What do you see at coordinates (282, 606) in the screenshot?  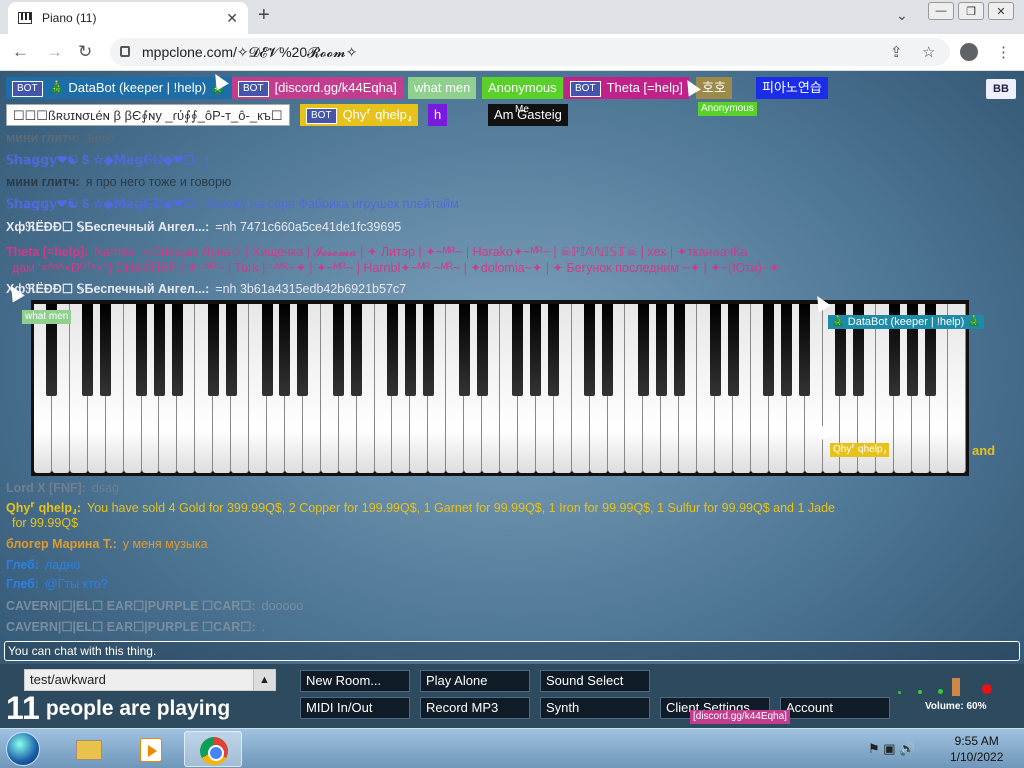 I see `chat-text: dooooo` at bounding box center [282, 606].